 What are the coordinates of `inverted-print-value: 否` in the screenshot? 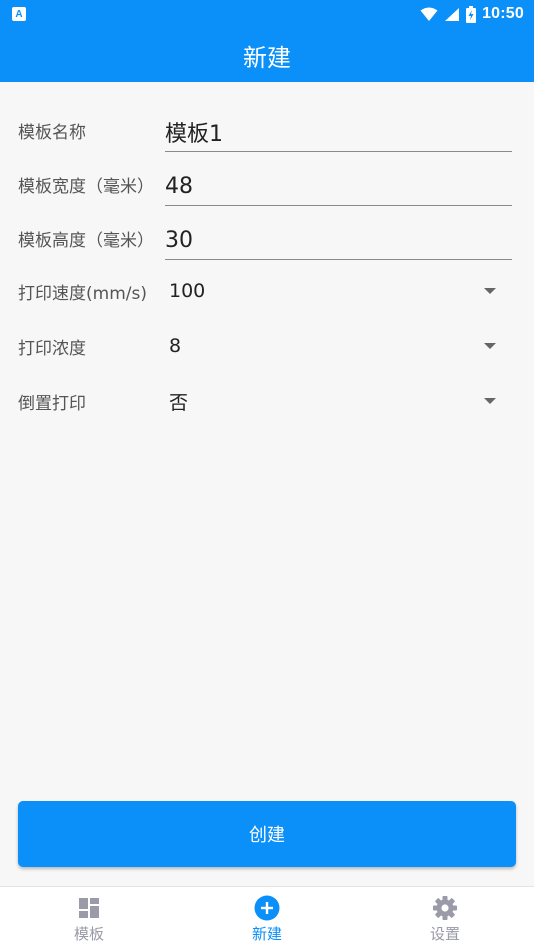 It's located at (179, 402).